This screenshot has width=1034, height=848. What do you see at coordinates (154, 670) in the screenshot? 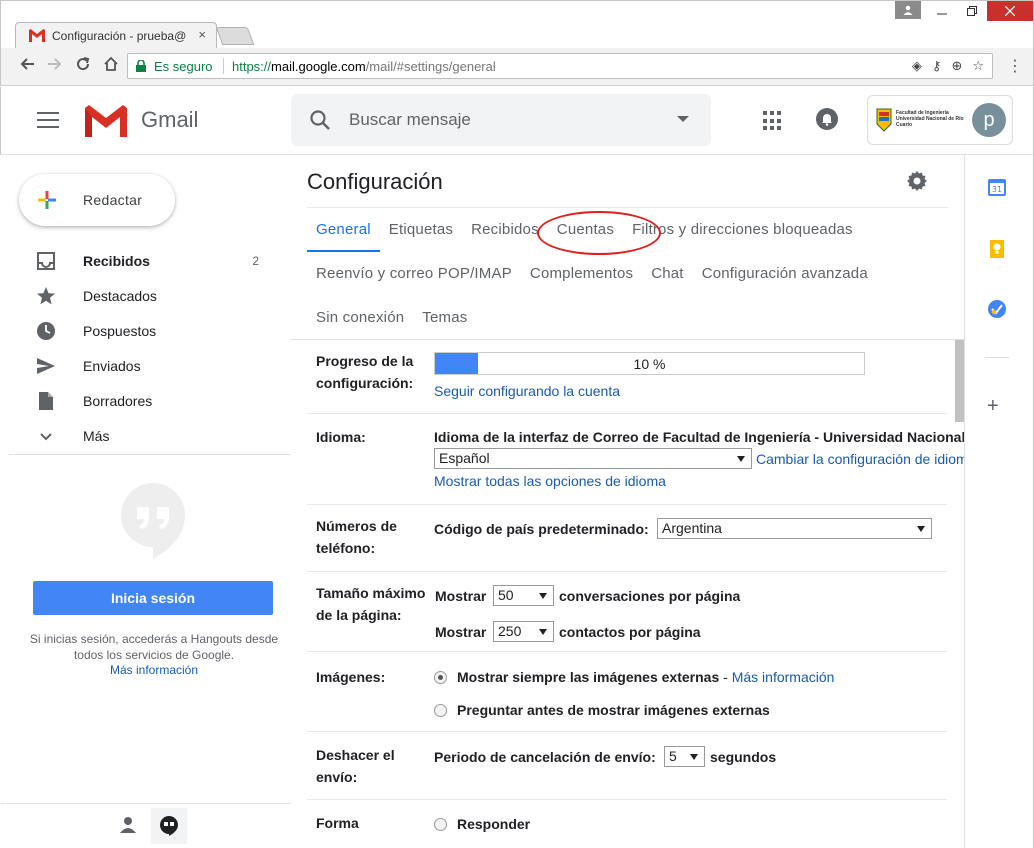
I see `hangouts-more-info-link: Más información` at bounding box center [154, 670].